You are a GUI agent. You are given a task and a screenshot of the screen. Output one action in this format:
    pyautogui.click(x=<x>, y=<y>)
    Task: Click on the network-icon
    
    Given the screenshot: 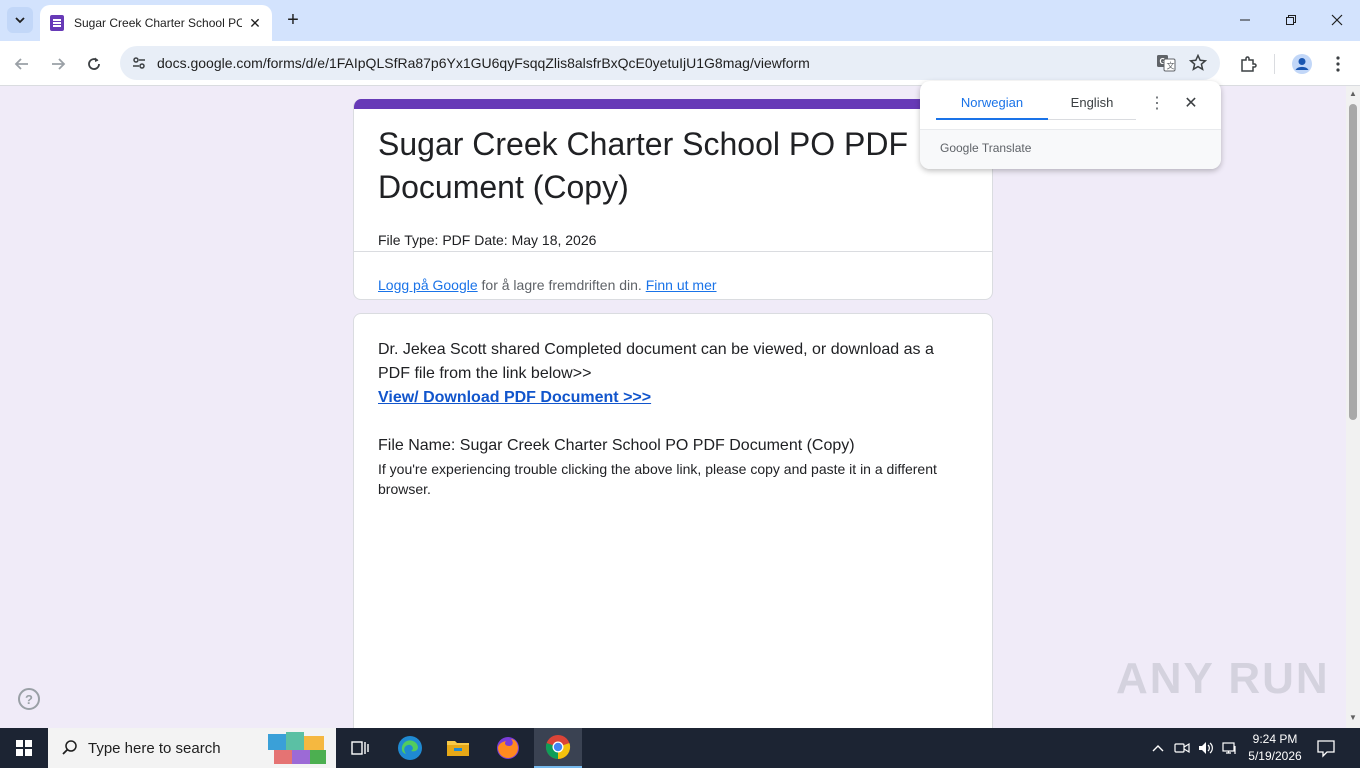 What is the action you would take?
    pyautogui.click(x=1230, y=748)
    